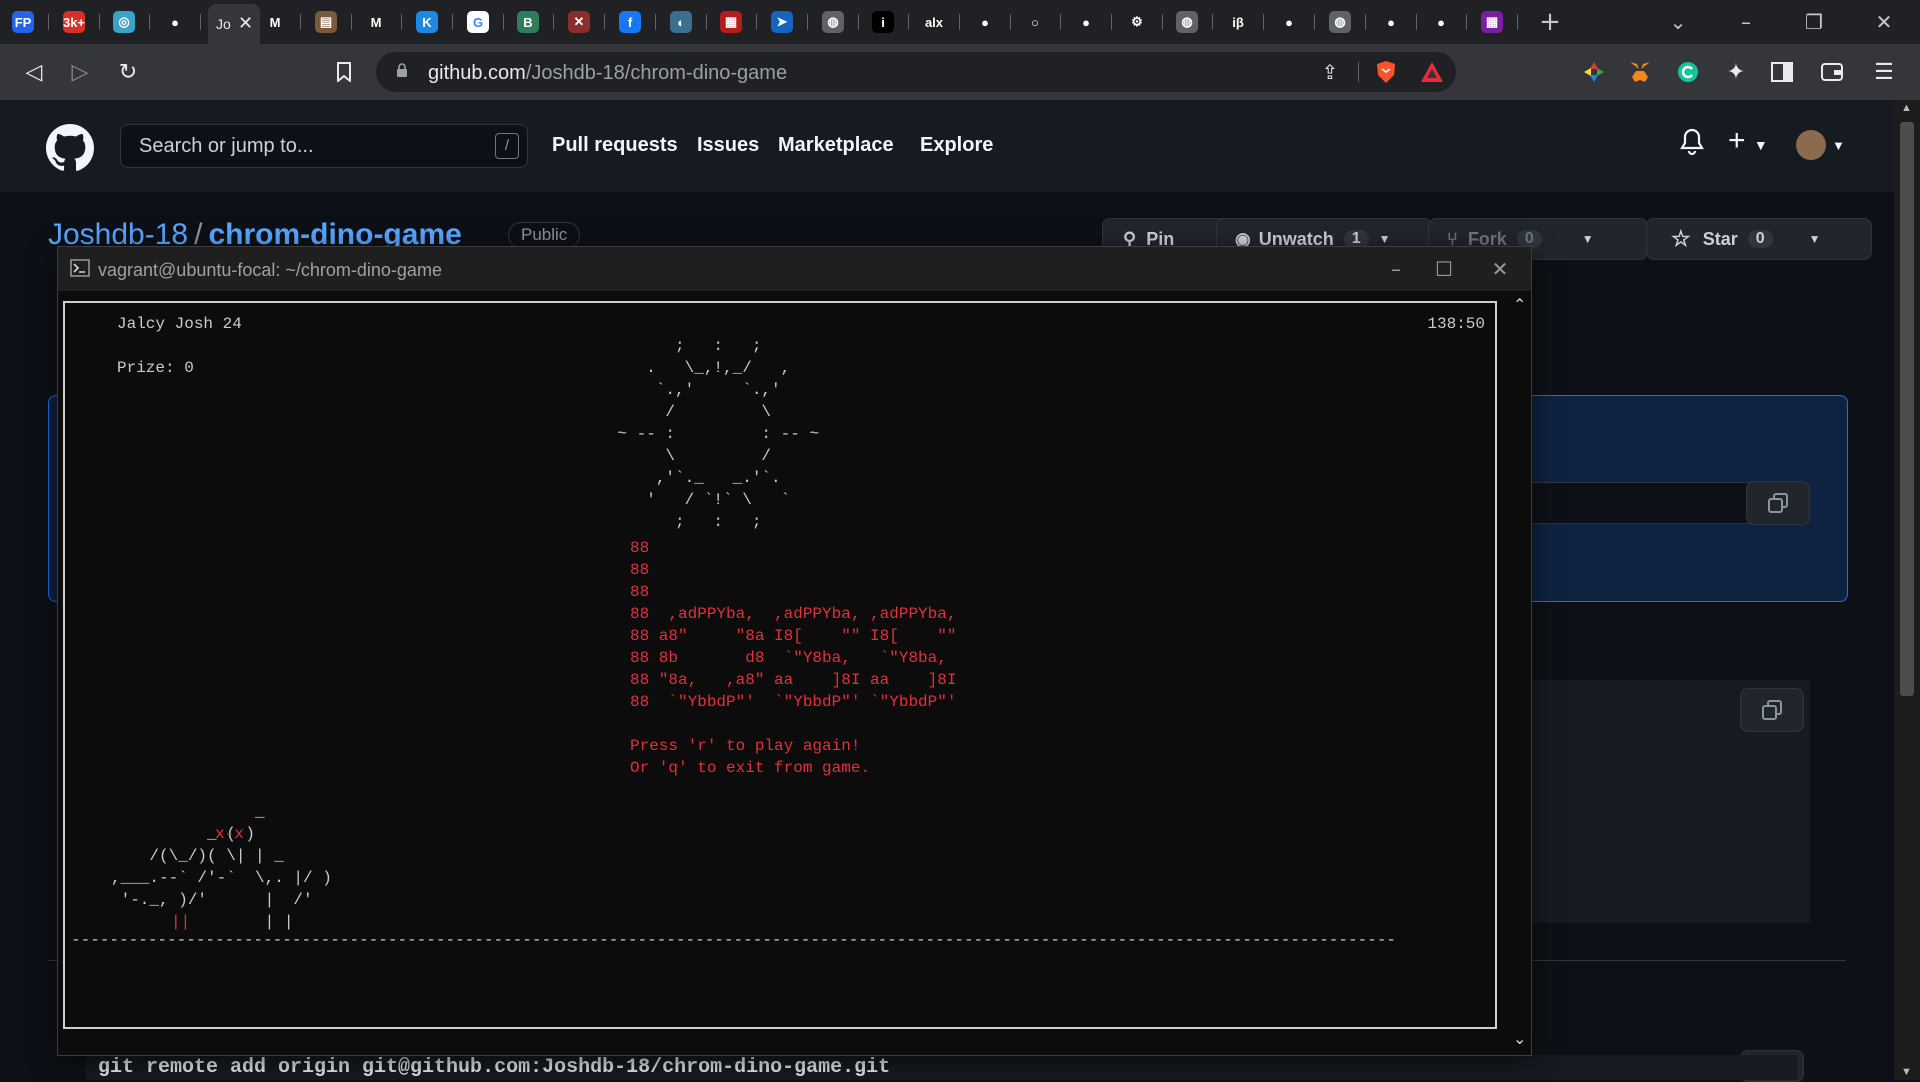 This screenshot has height=1082, width=1920. What do you see at coordinates (1137, 22) in the screenshot?
I see `browser-tab: ⚙` at bounding box center [1137, 22].